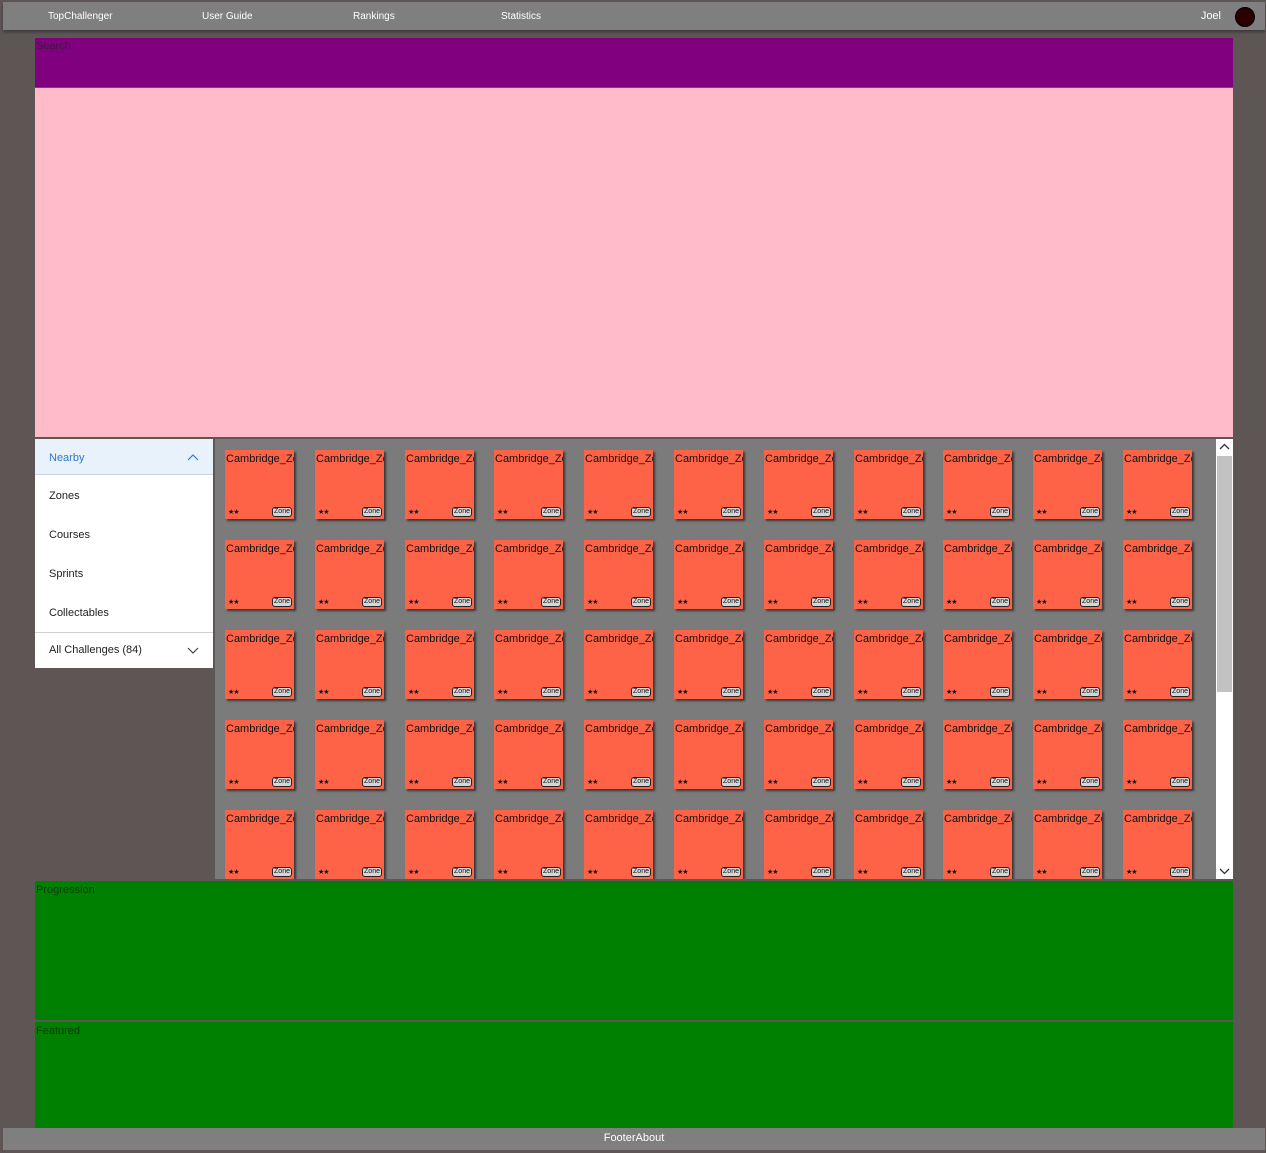 Image resolution: width=1266 pixels, height=1153 pixels. What do you see at coordinates (66, 574) in the screenshot?
I see `filter-item-sprints: Sprints` at bounding box center [66, 574].